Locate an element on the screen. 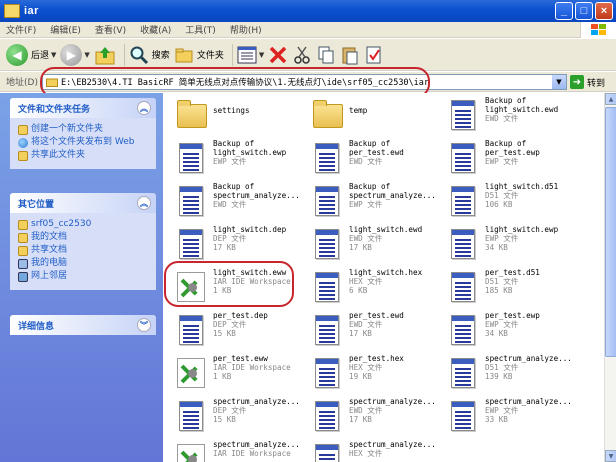 The image size is (616, 462). address-label: 地址(D) is located at coordinates (22, 83).